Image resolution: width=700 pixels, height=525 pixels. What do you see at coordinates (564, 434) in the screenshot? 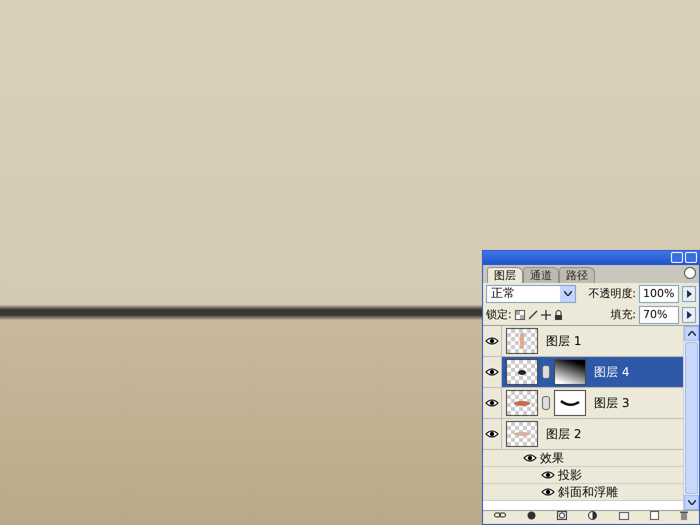
I see `layer-name: 图层 2` at bounding box center [564, 434].